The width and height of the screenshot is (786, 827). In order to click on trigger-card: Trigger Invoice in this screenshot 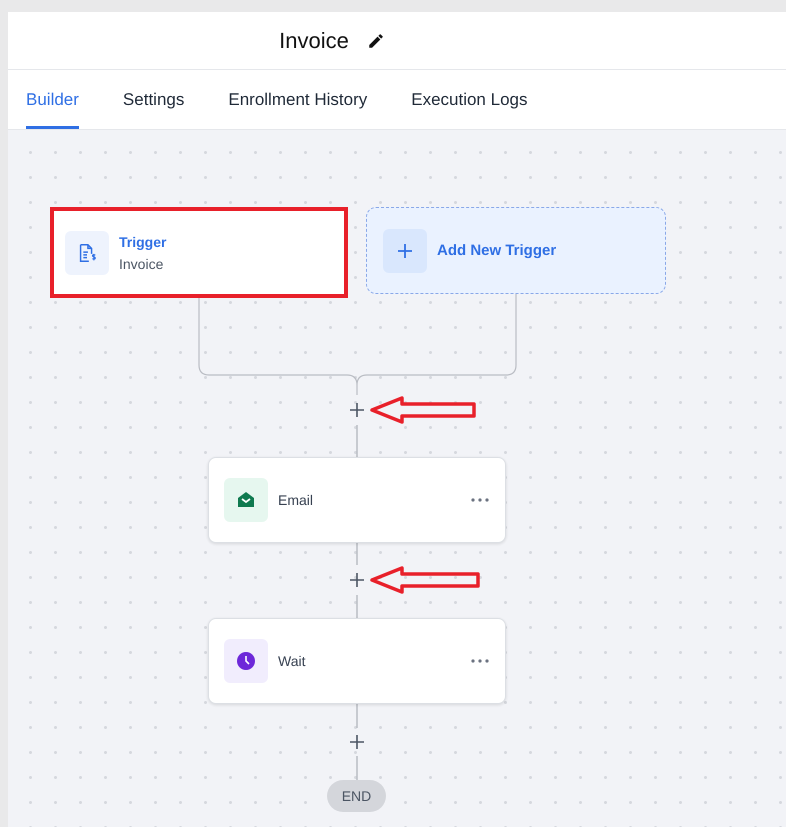, I will do `click(199, 252)`.